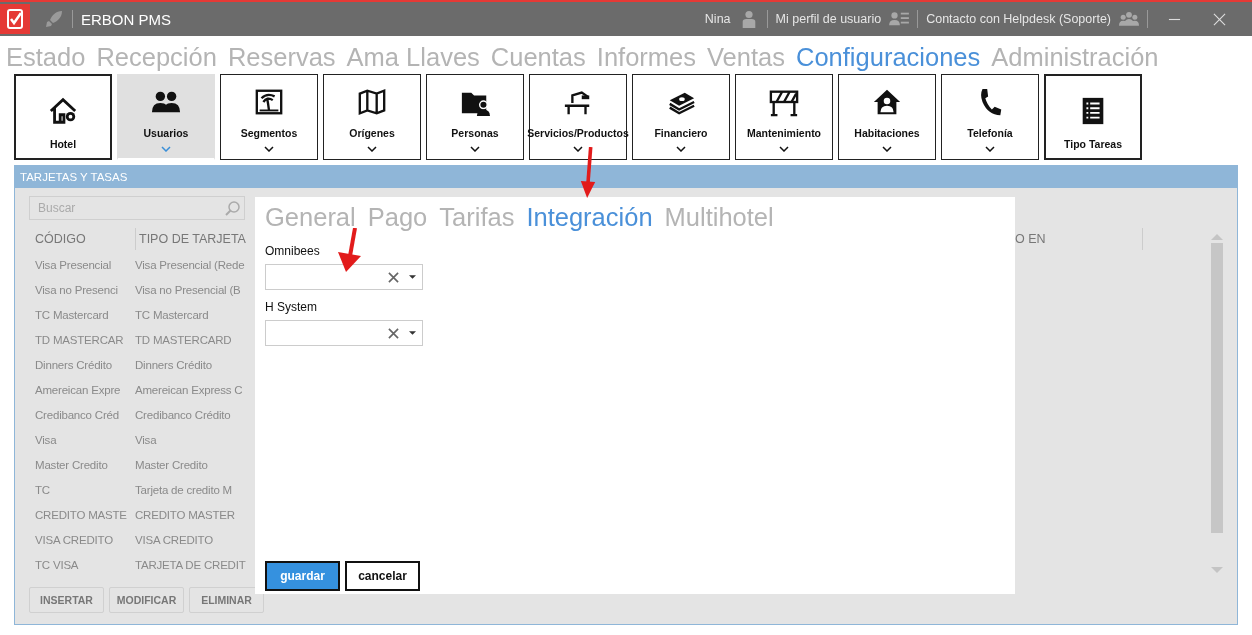 This screenshot has width=1252, height=635. I want to click on toolbar-tile: Mantenimiento, so click(784, 117).